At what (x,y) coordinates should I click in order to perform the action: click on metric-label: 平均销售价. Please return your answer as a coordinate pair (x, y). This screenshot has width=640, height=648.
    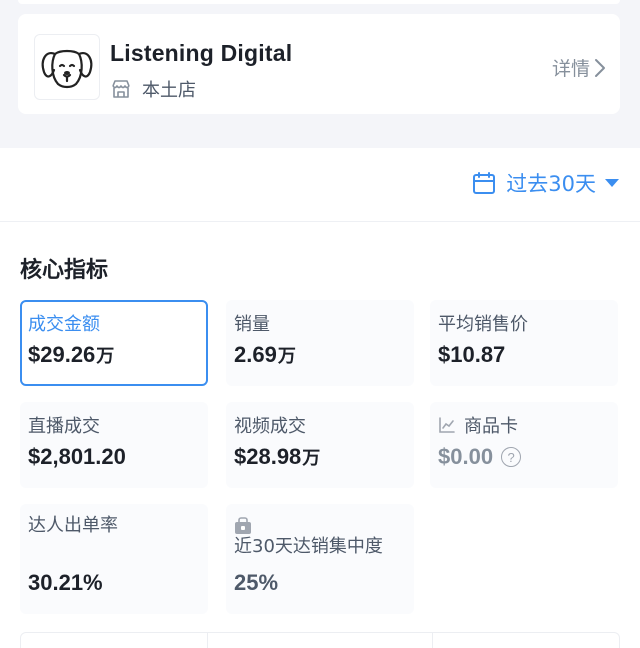
    Looking at the image, I should click on (483, 324).